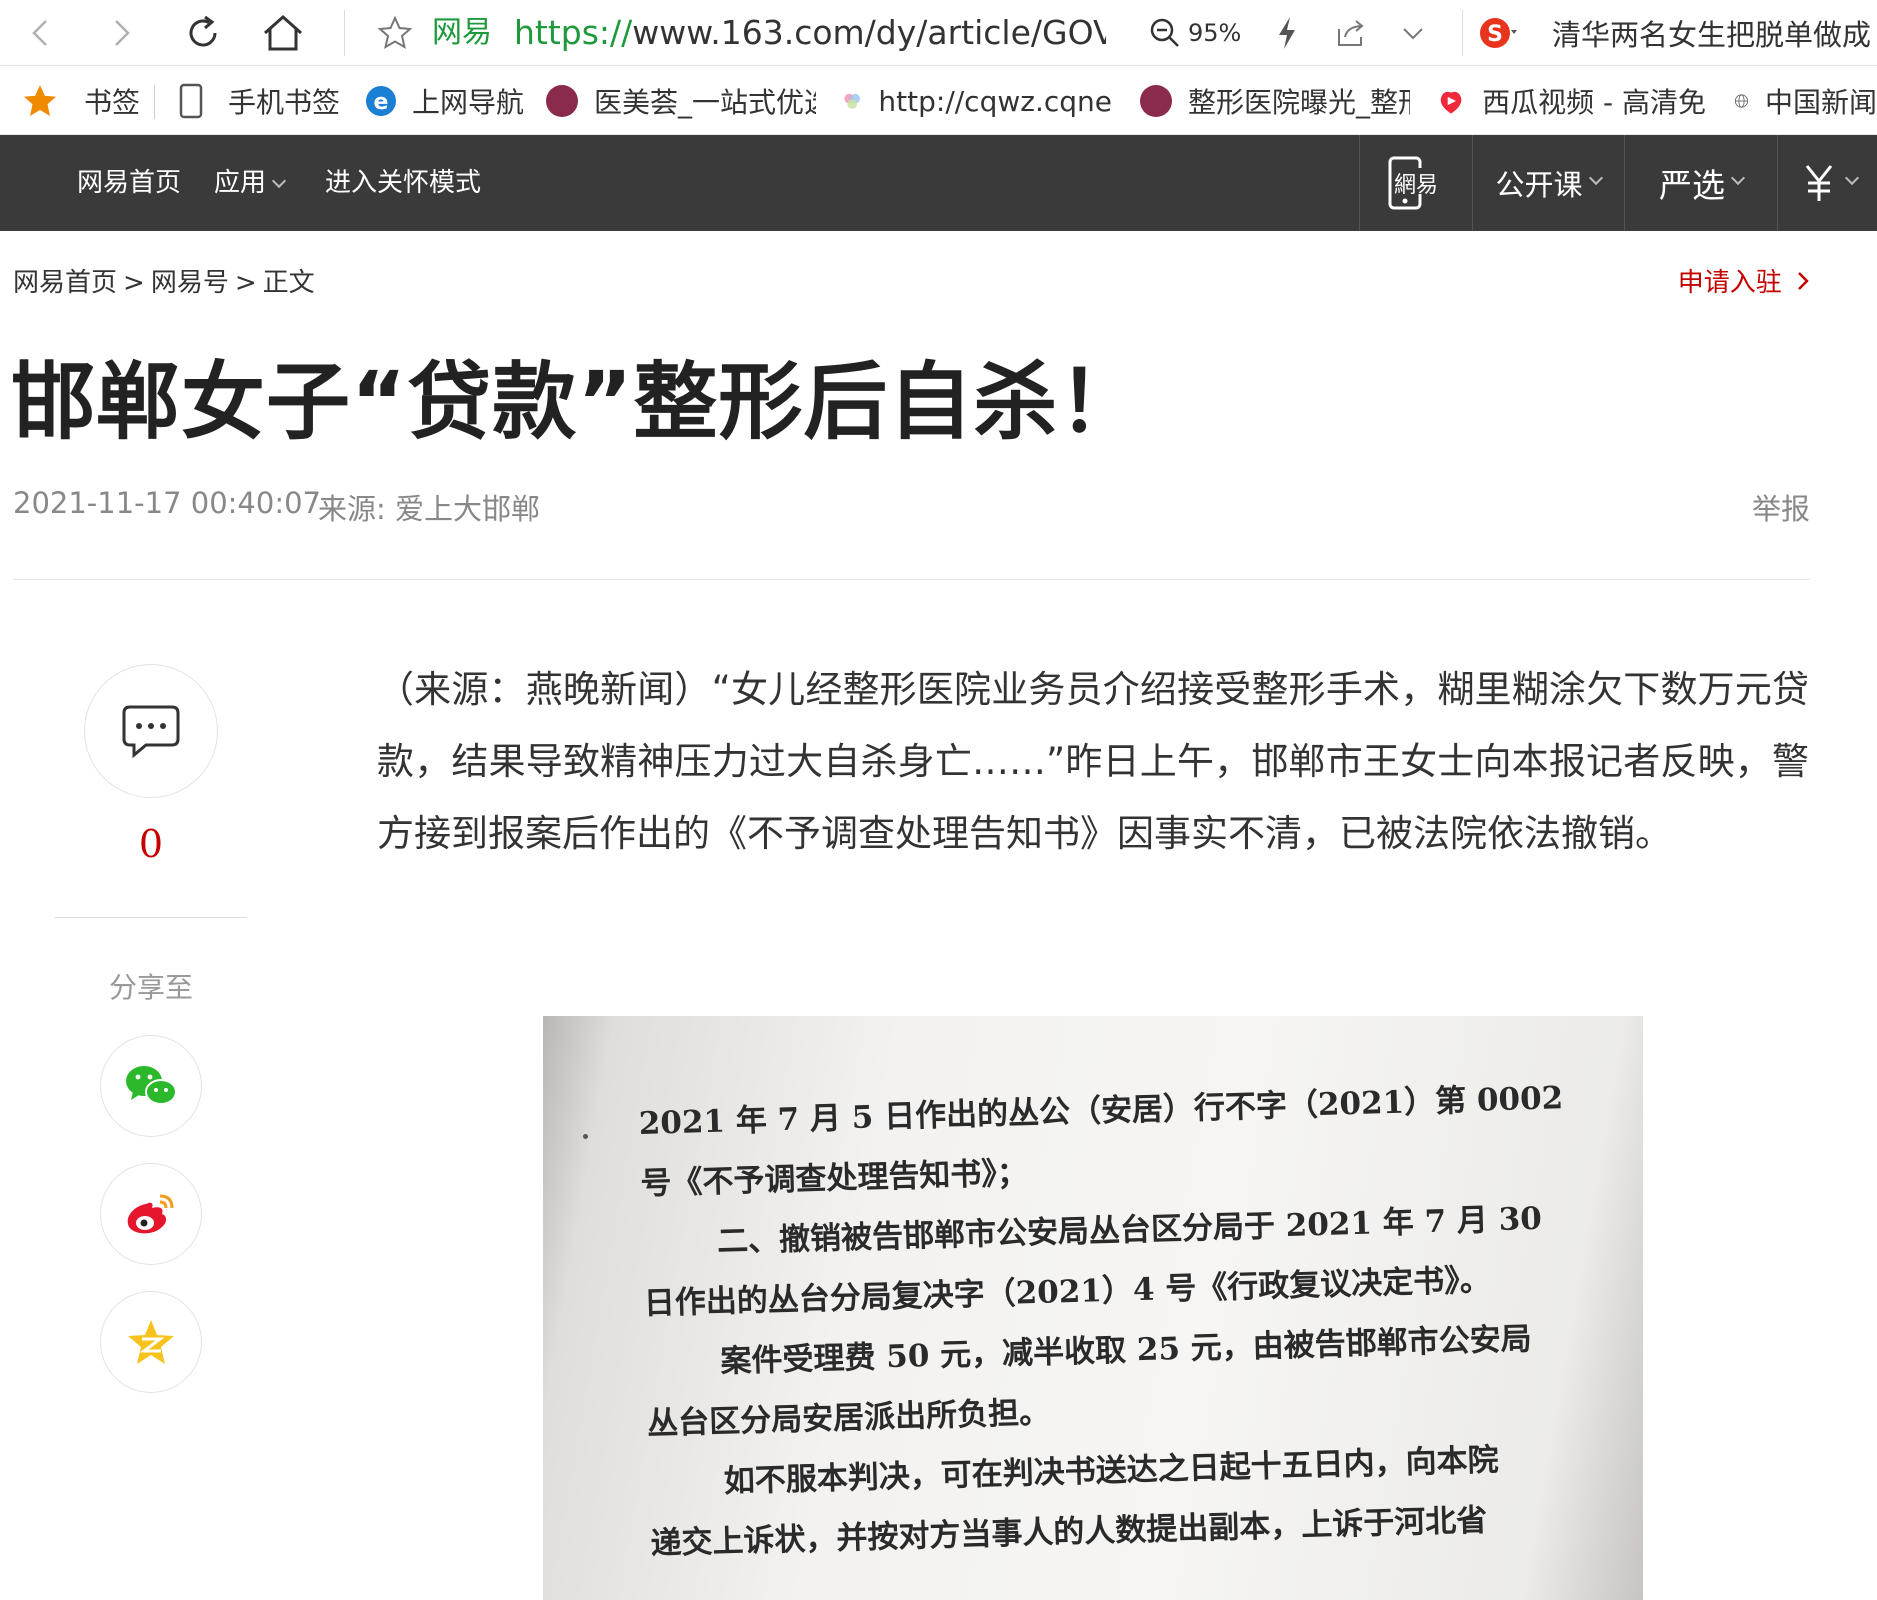  I want to click on nav-open-course-dropdown: 公开课, so click(1548, 183).